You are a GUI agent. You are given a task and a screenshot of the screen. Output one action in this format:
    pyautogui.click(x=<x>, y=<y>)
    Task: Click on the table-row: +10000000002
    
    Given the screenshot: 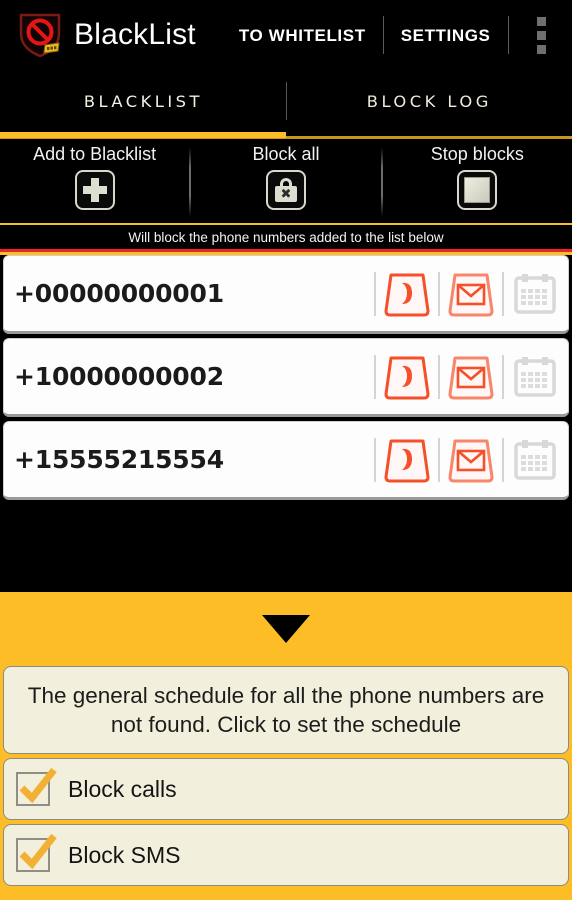 What is the action you would take?
    pyautogui.click(x=286, y=377)
    